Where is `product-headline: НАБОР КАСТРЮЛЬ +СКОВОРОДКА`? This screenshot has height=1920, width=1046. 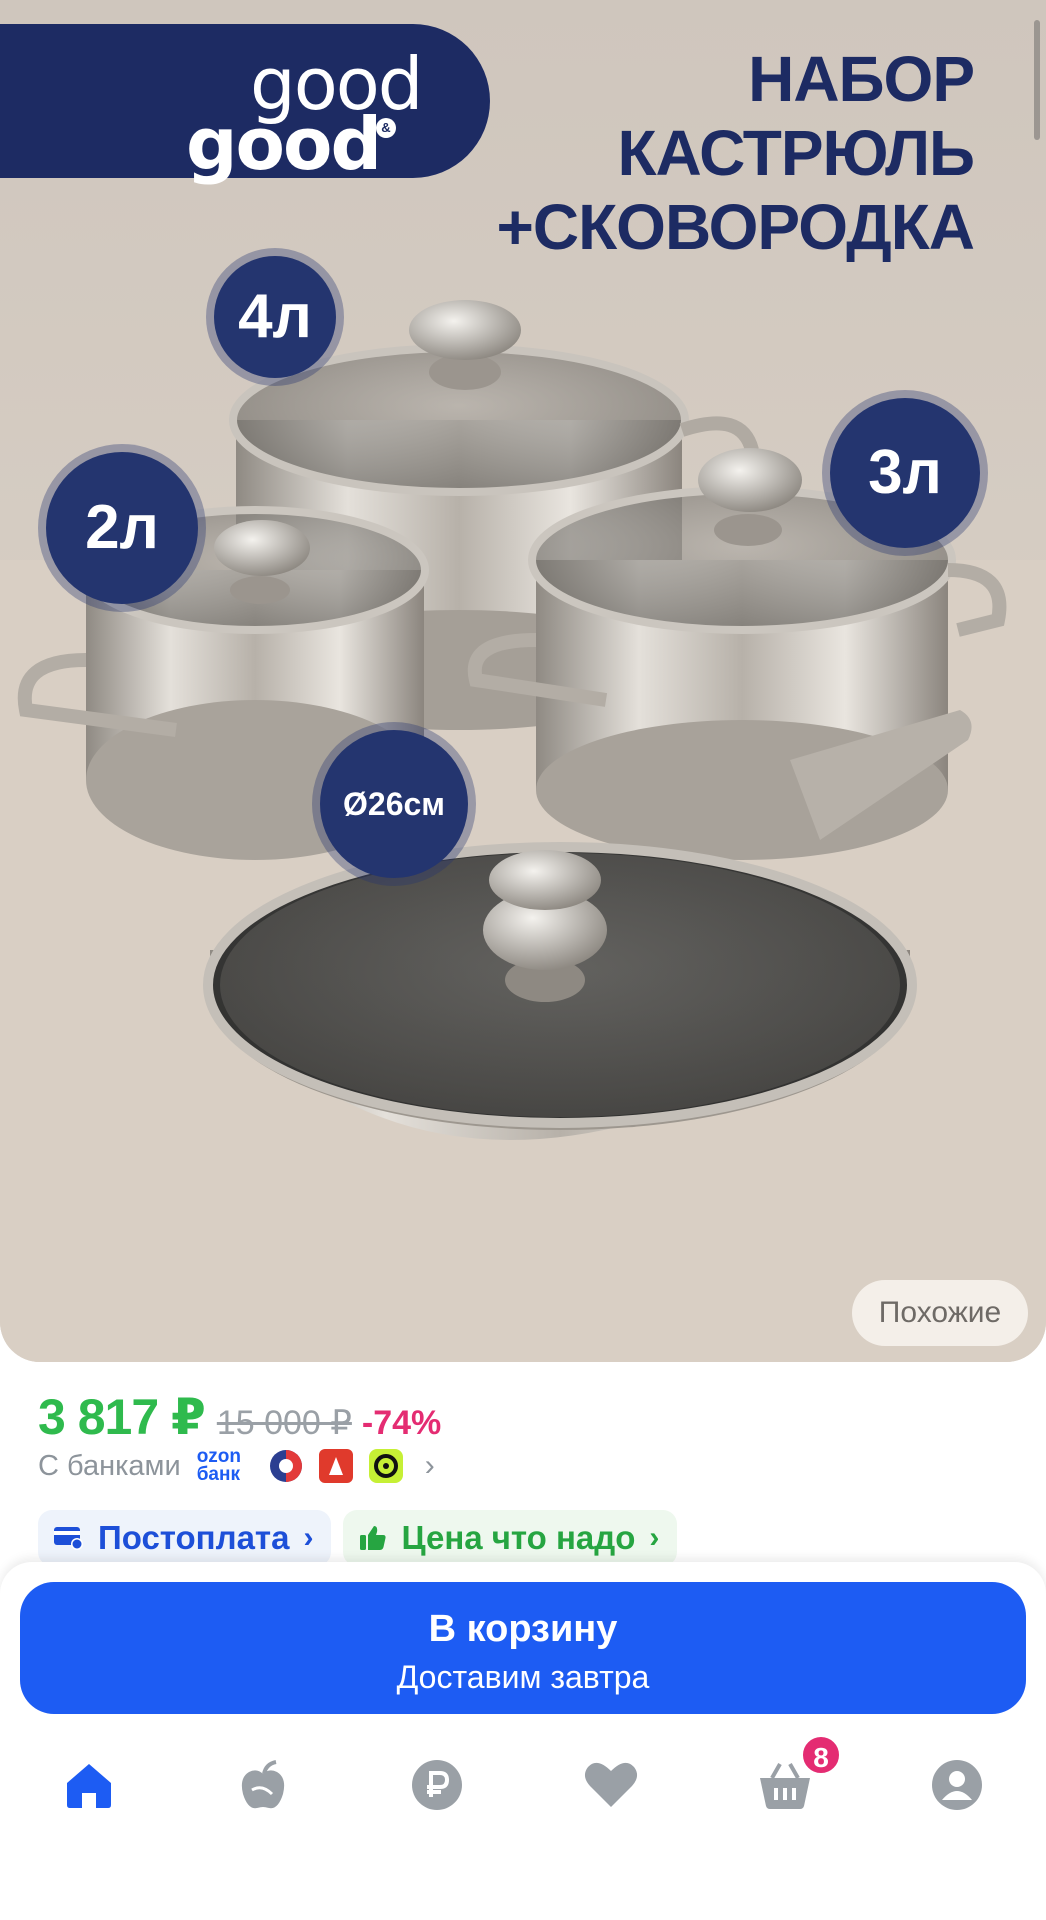
product-headline: НАБОР КАСТРЮЛЬ +СКОВОРОДКА is located at coordinates (695, 153).